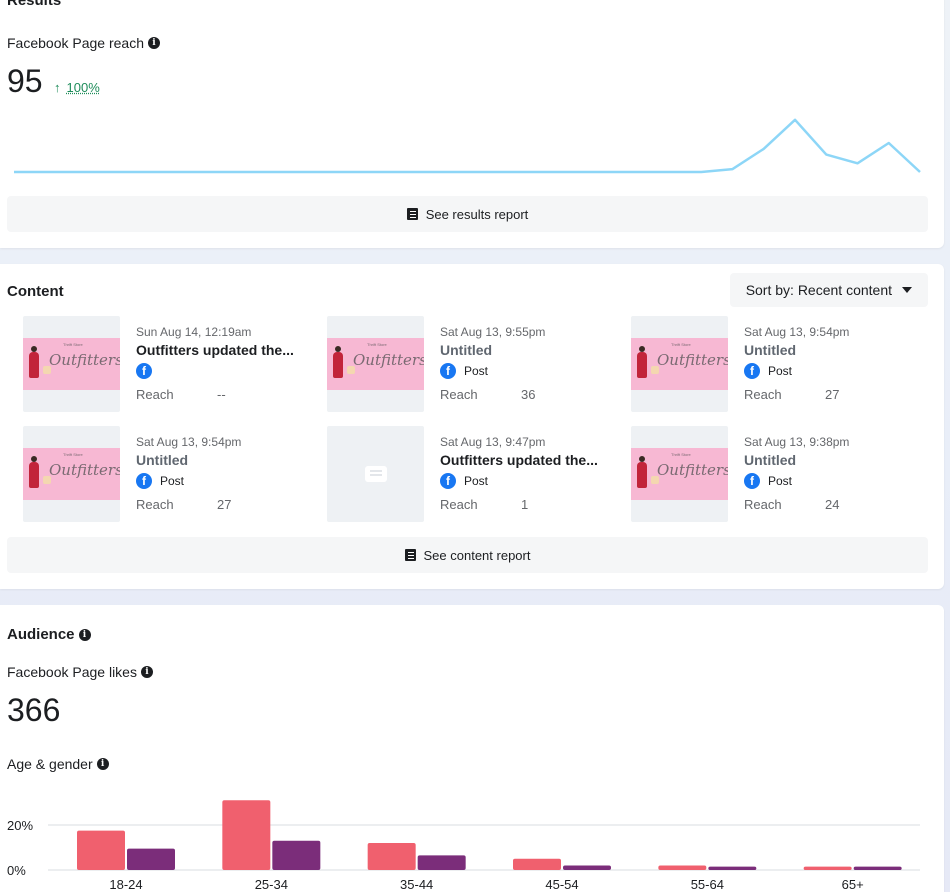 Image resolution: width=950 pixels, height=892 pixels. Describe the element at coordinates (528, 394) in the screenshot. I see `post-reach-value: 36` at that location.